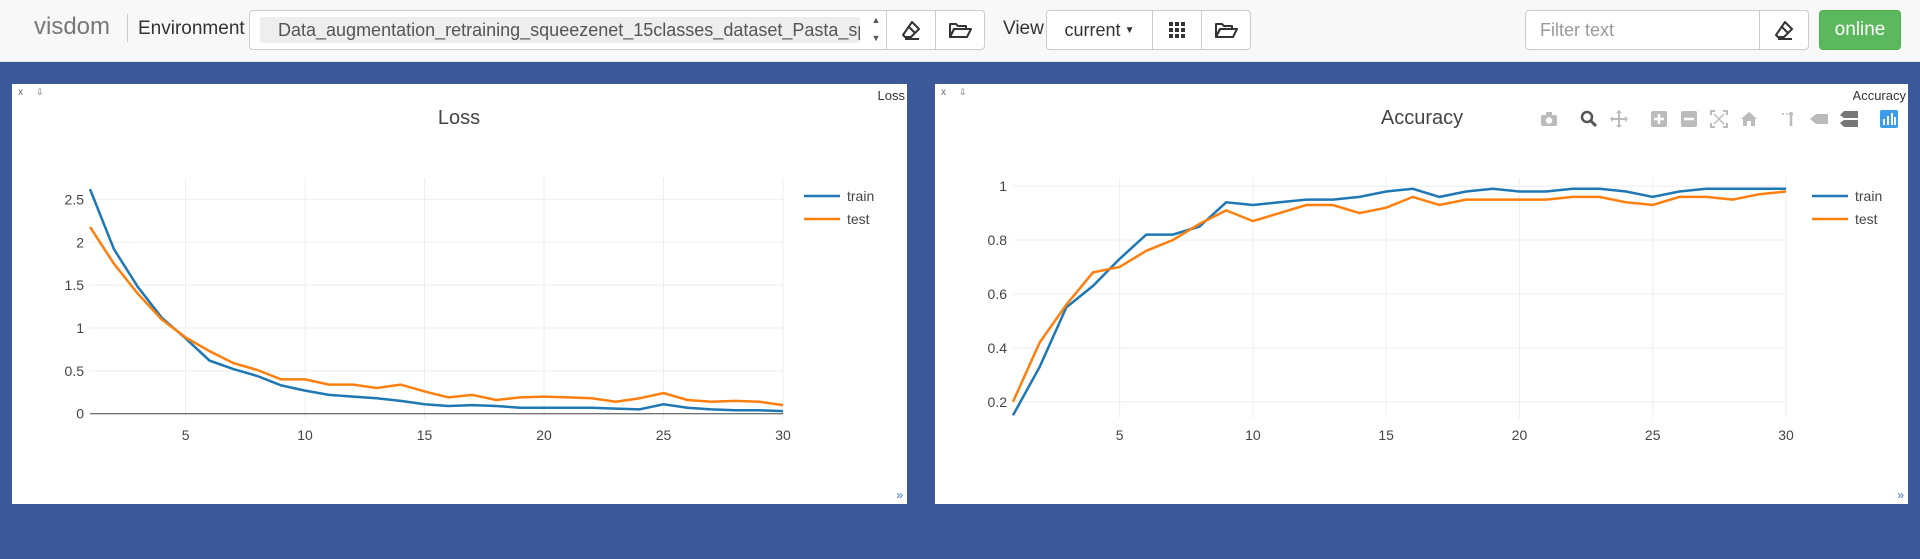 This screenshot has height=559, width=1920. Describe the element at coordinates (436, 316) in the screenshot. I see `series-line-test` at that location.